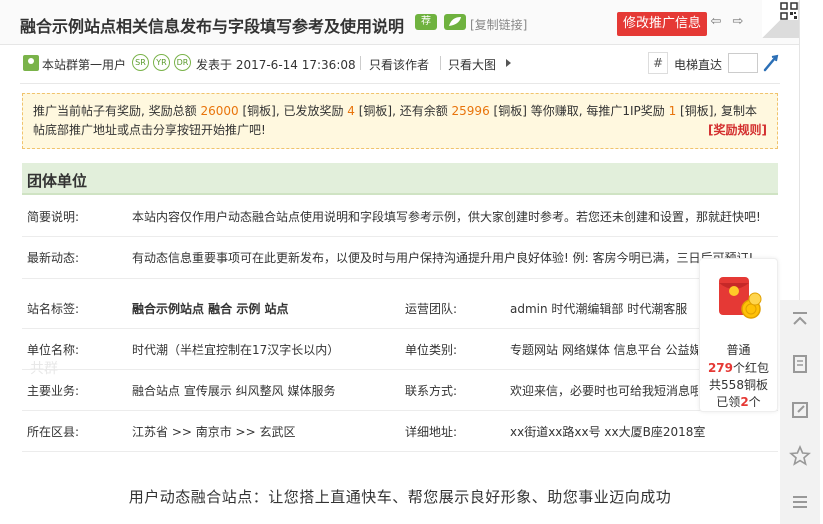 This screenshot has height=524, width=823. Describe the element at coordinates (53, 432) in the screenshot. I see `field-label: 所在区县:` at that location.